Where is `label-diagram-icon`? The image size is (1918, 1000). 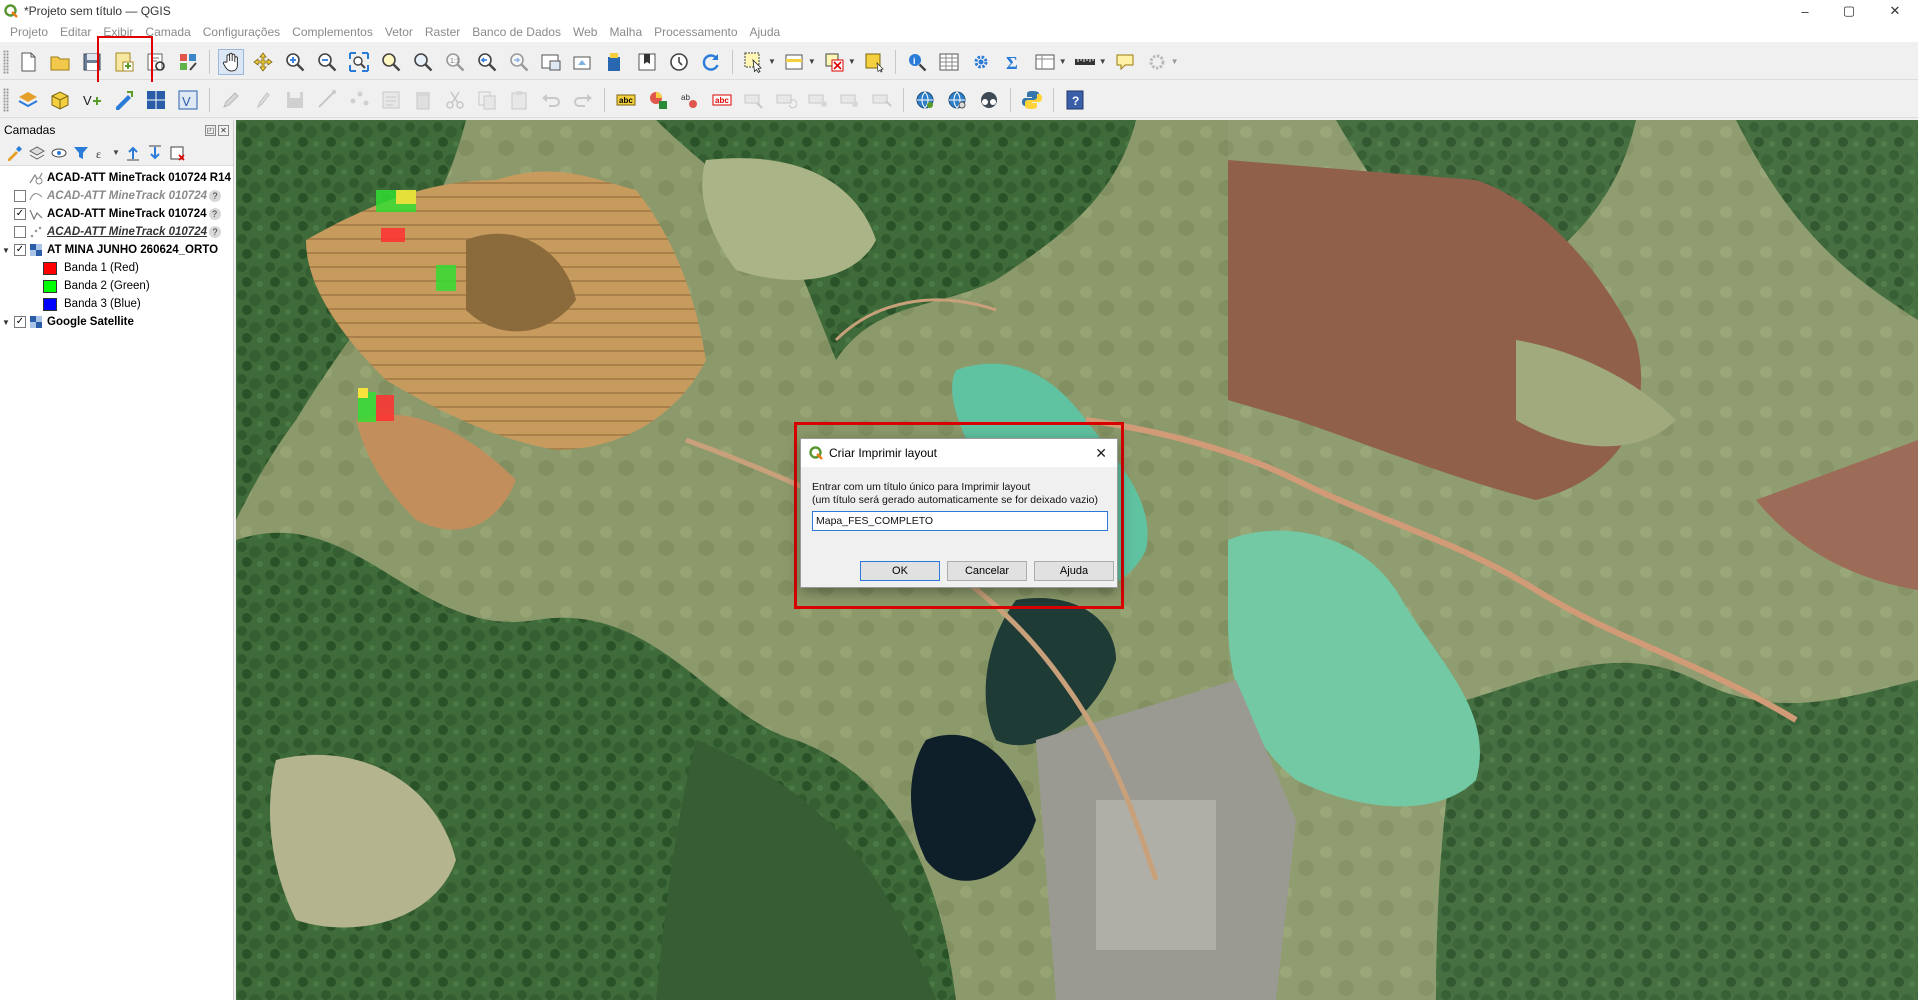 label-diagram-icon is located at coordinates (658, 100).